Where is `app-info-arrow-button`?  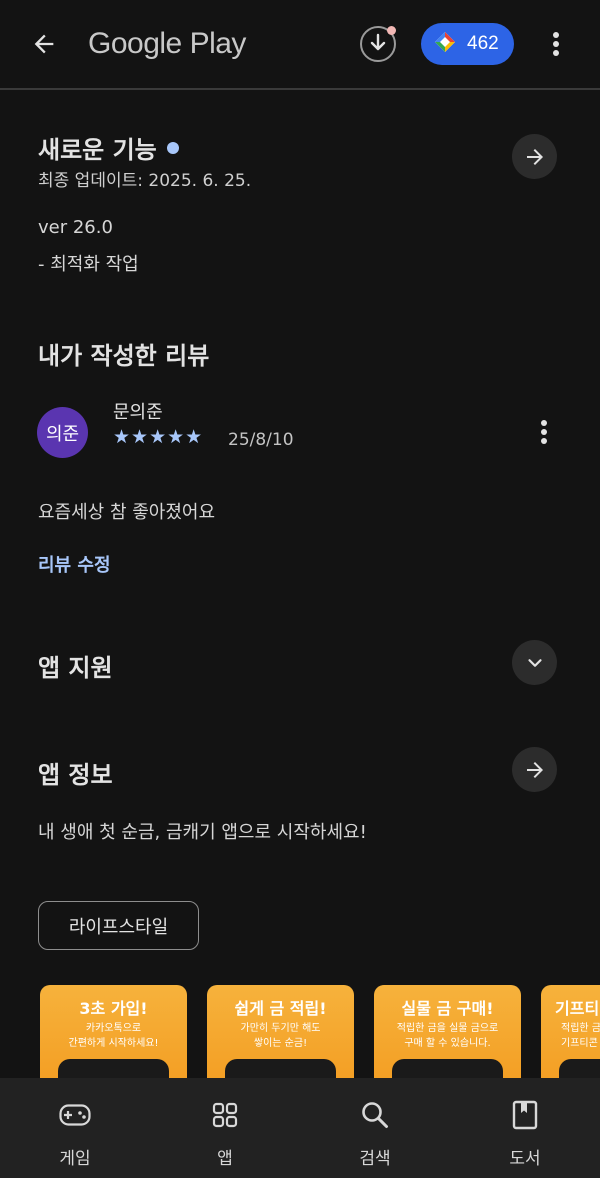 app-info-arrow-button is located at coordinates (534, 769).